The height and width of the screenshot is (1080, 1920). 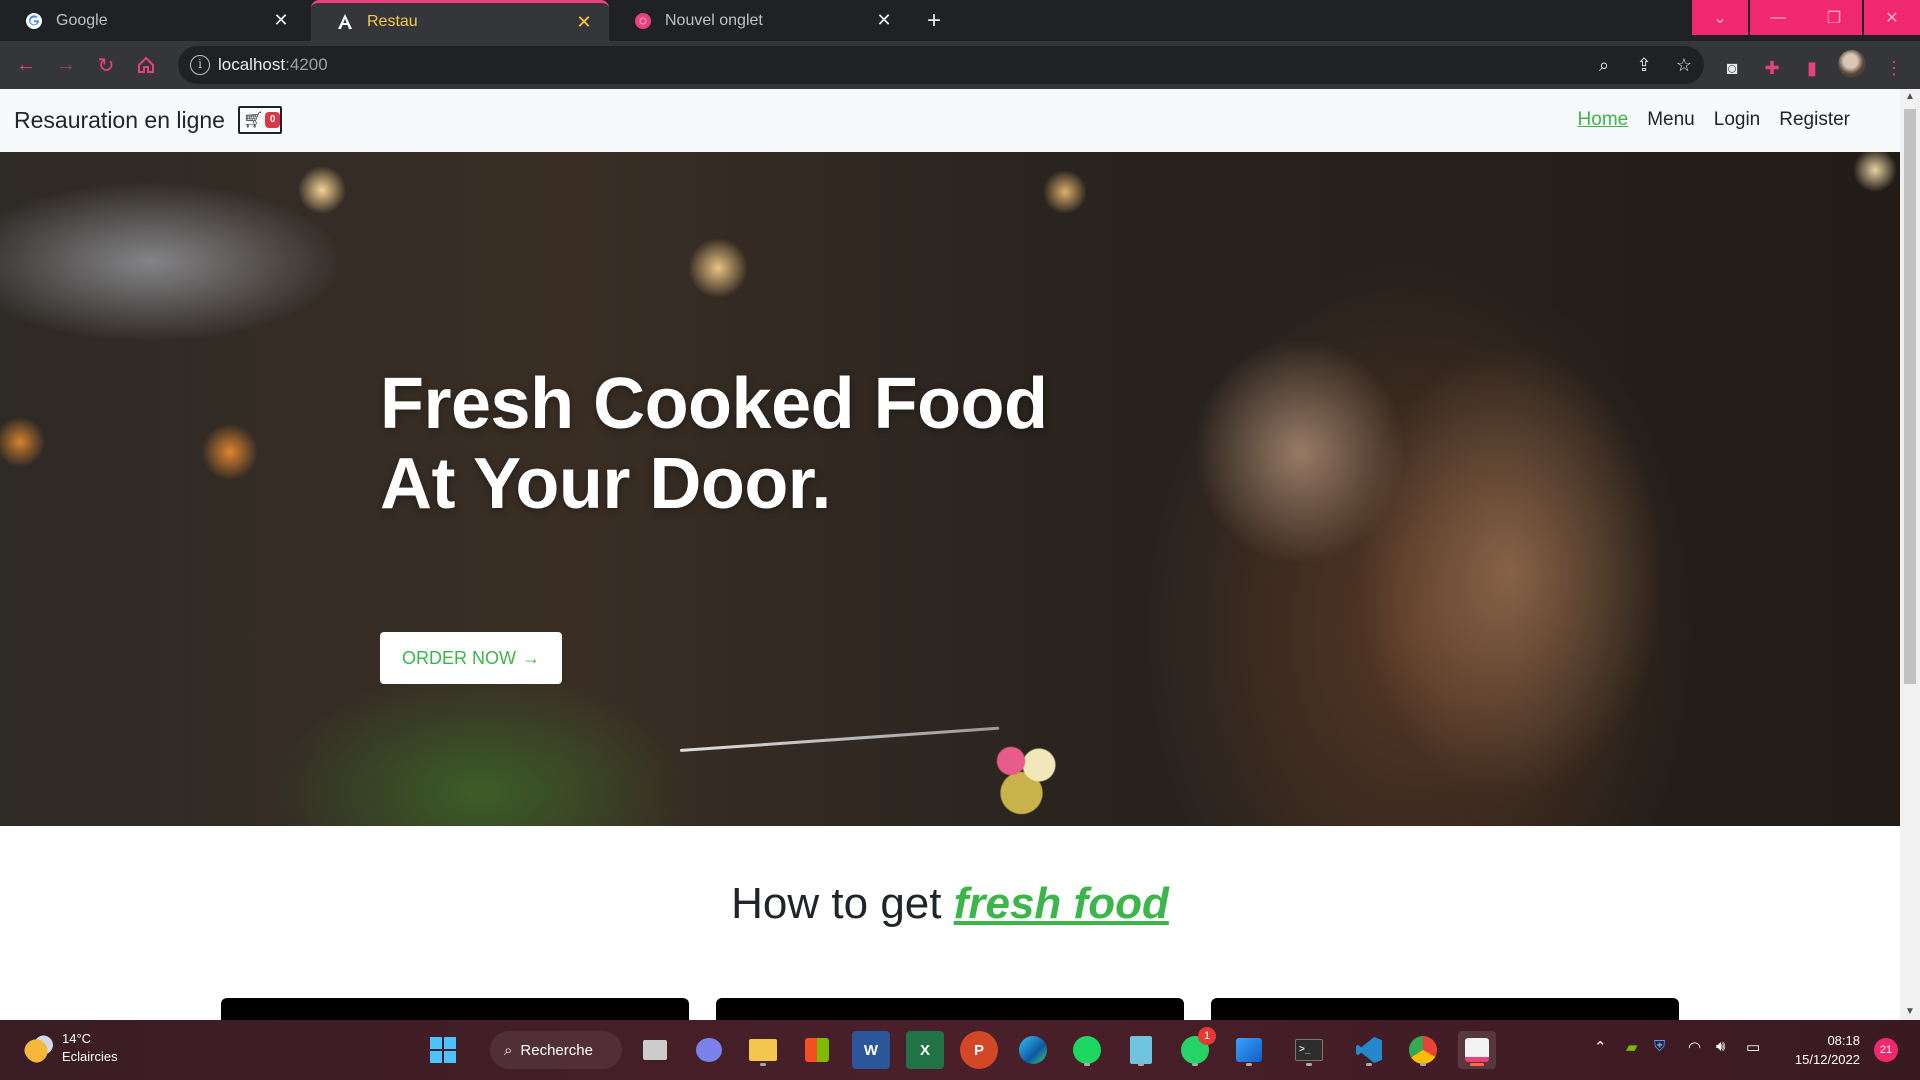 I want to click on spotify-icon, so click(x=1087, y=1050).